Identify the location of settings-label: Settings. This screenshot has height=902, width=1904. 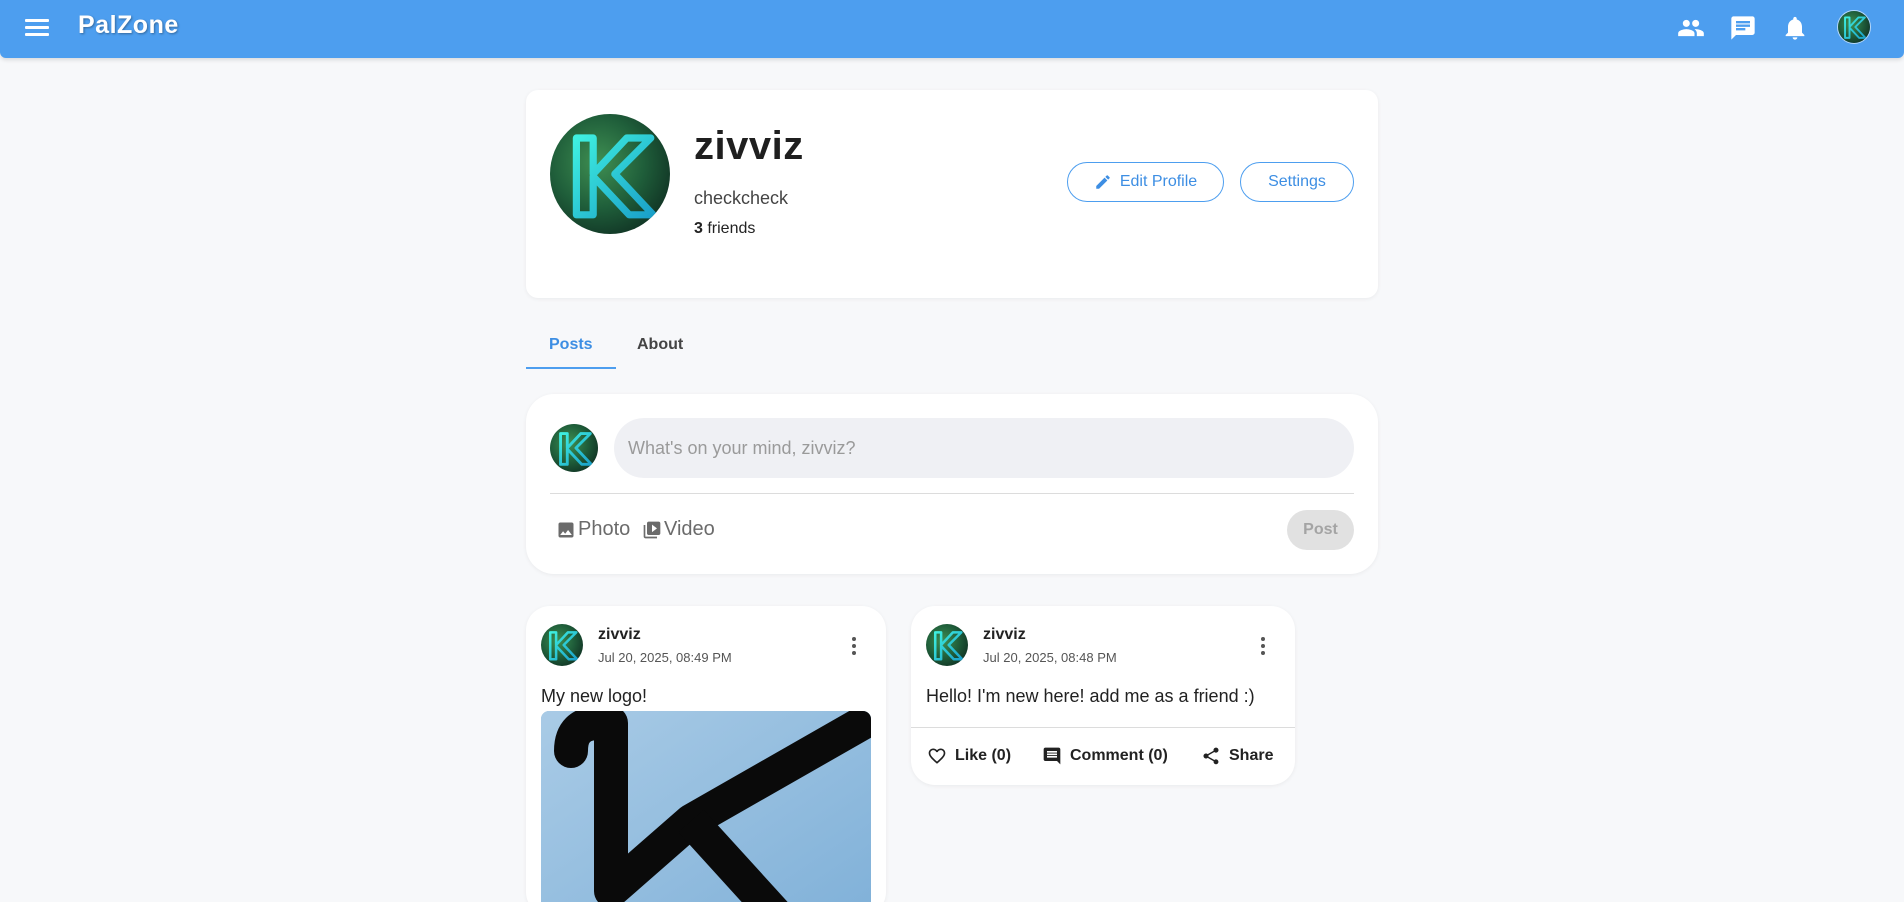
(1297, 181).